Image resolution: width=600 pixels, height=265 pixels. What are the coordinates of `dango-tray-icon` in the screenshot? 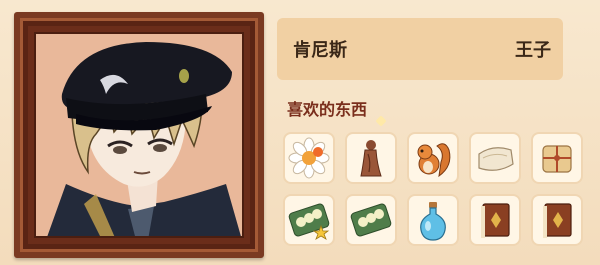 It's located at (371, 220).